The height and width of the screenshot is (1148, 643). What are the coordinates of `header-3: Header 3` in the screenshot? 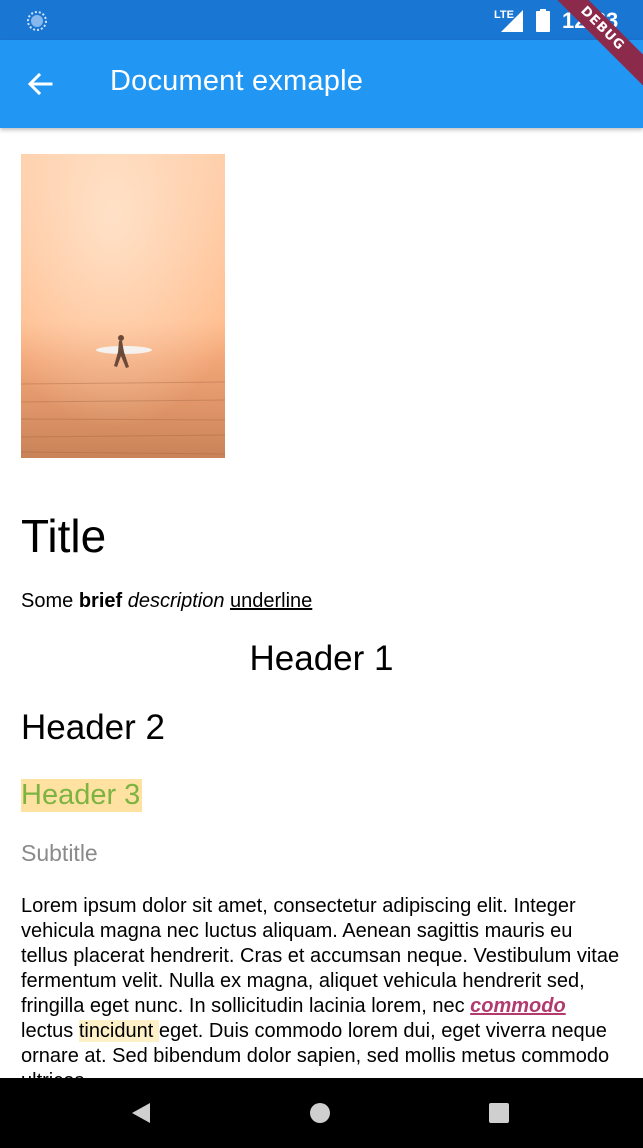 It's located at (82, 795).